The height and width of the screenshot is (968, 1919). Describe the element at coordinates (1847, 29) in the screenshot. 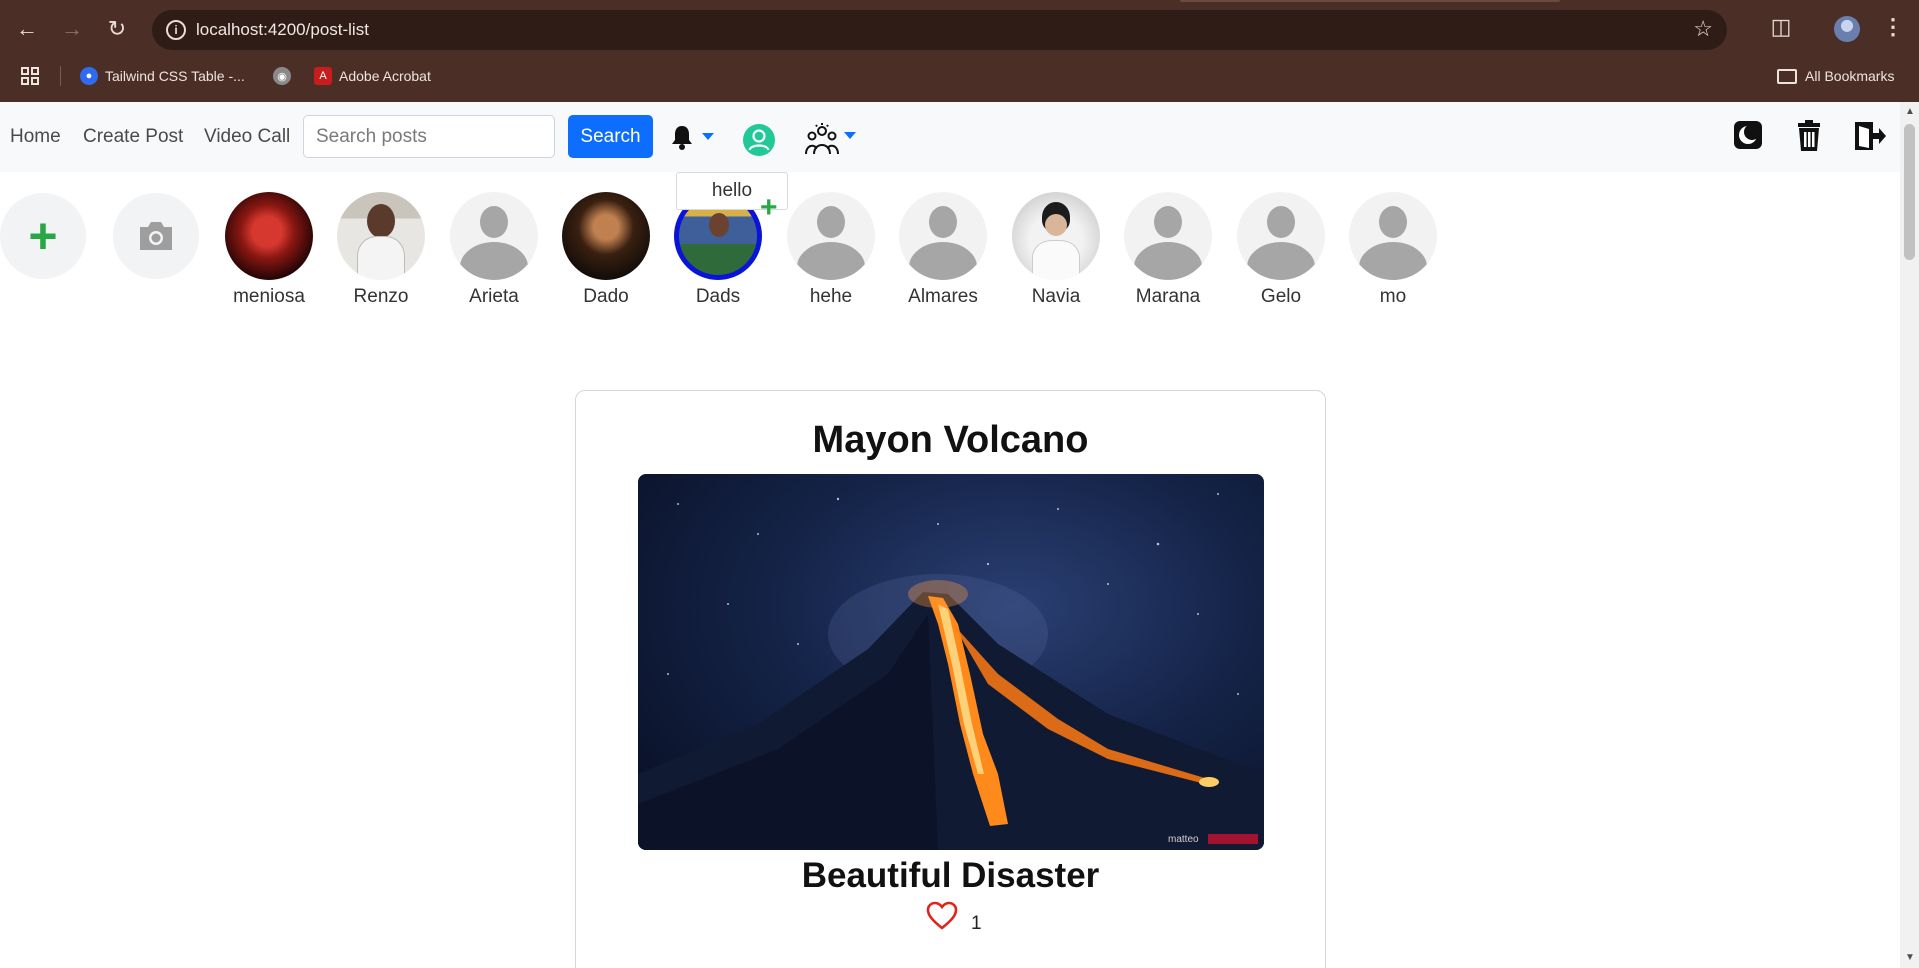

I see `profile-avatar` at that location.